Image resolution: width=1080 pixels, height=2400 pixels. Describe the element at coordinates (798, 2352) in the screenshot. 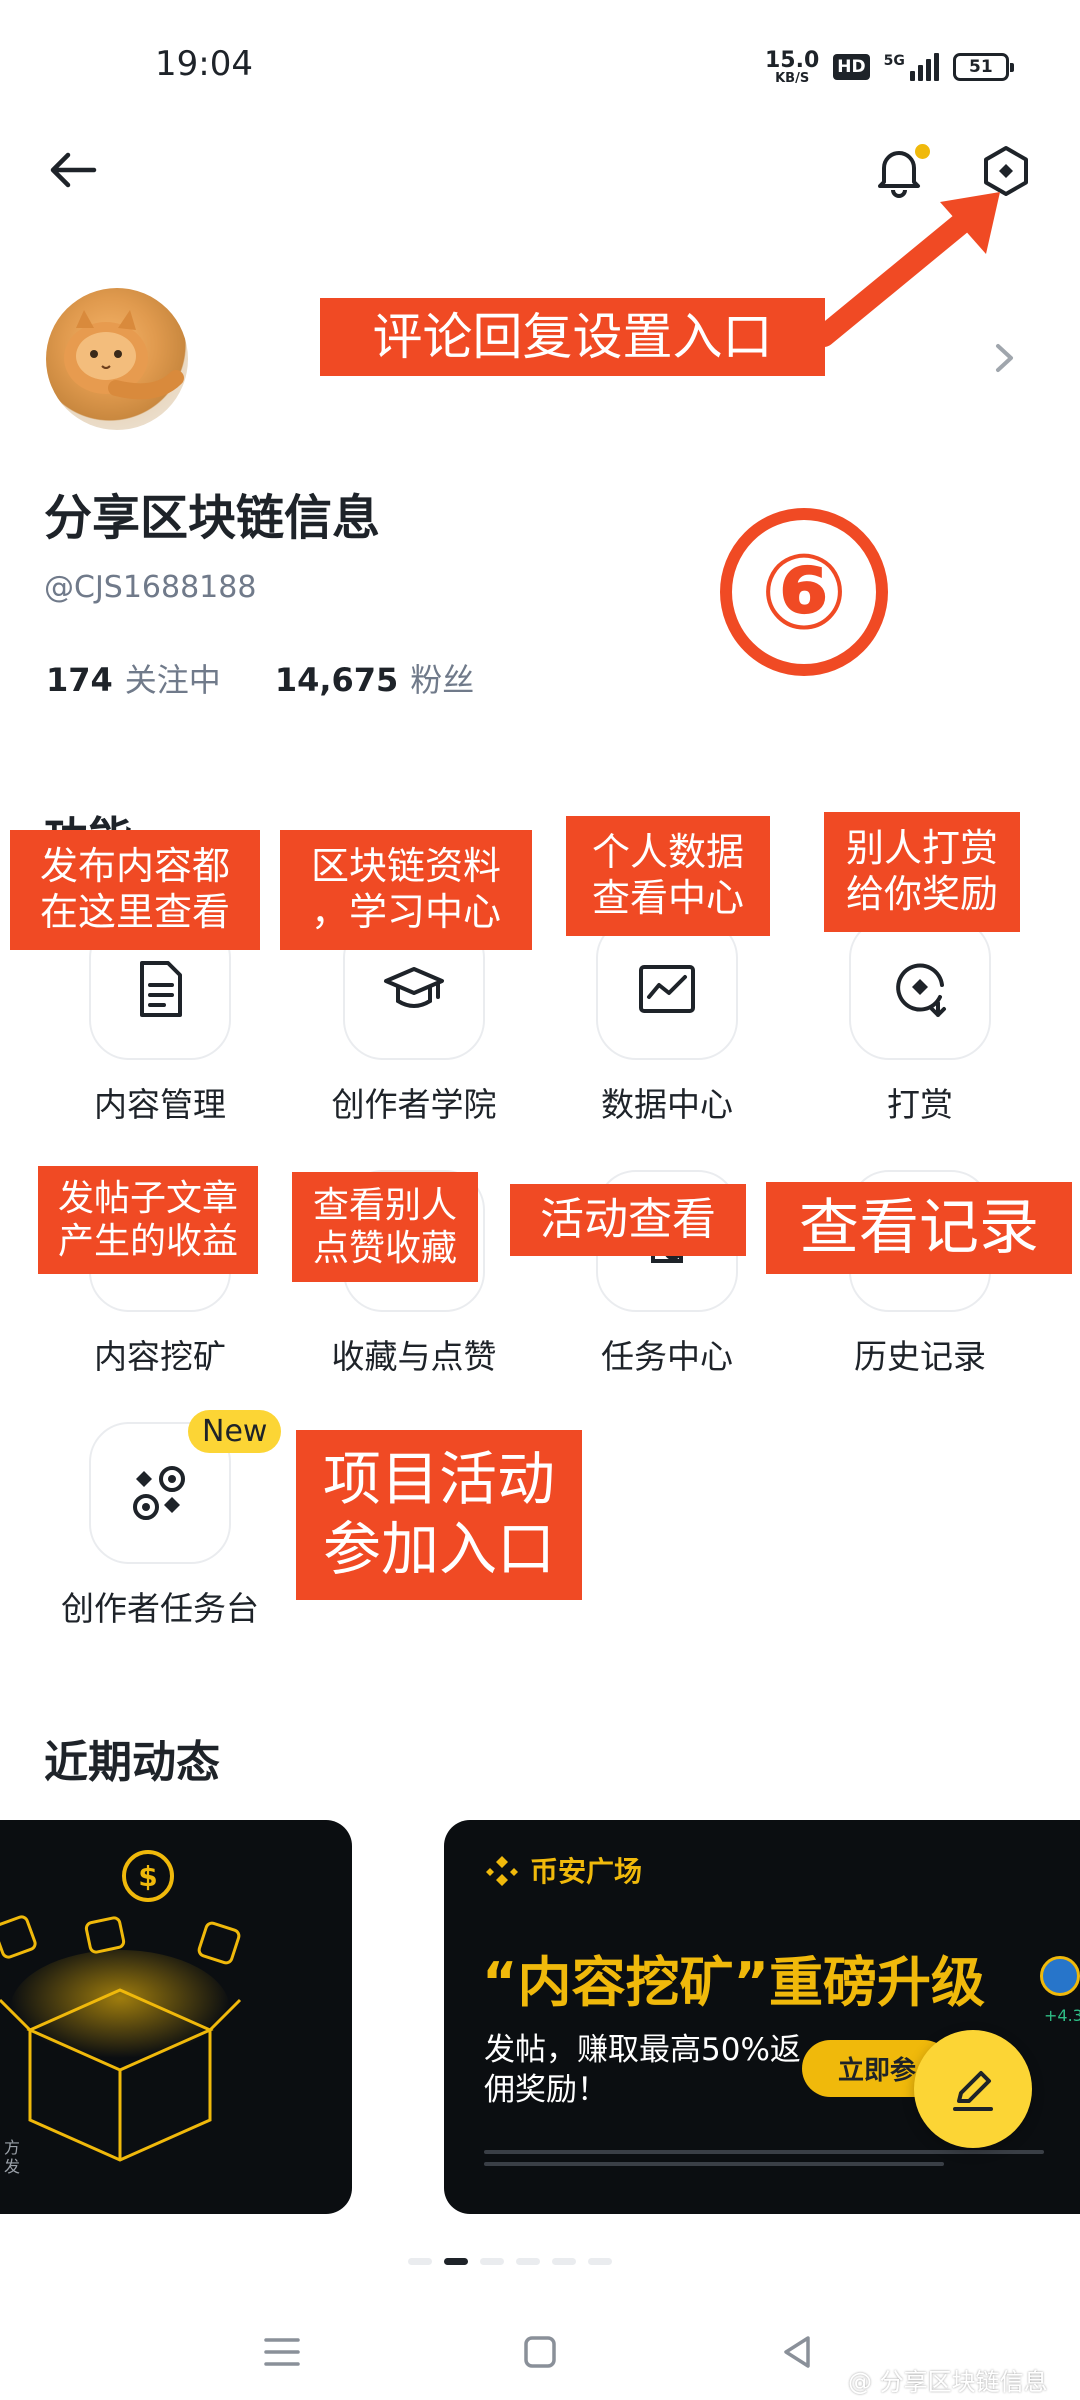

I see `nav-back-icon` at that location.